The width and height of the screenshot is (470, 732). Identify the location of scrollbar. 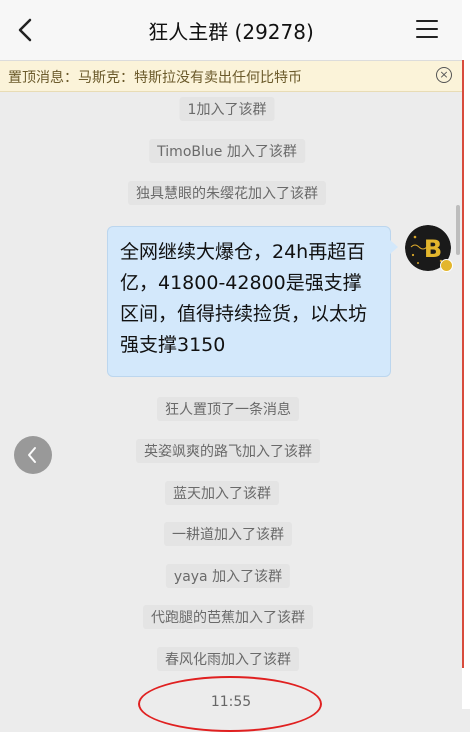
(458, 230).